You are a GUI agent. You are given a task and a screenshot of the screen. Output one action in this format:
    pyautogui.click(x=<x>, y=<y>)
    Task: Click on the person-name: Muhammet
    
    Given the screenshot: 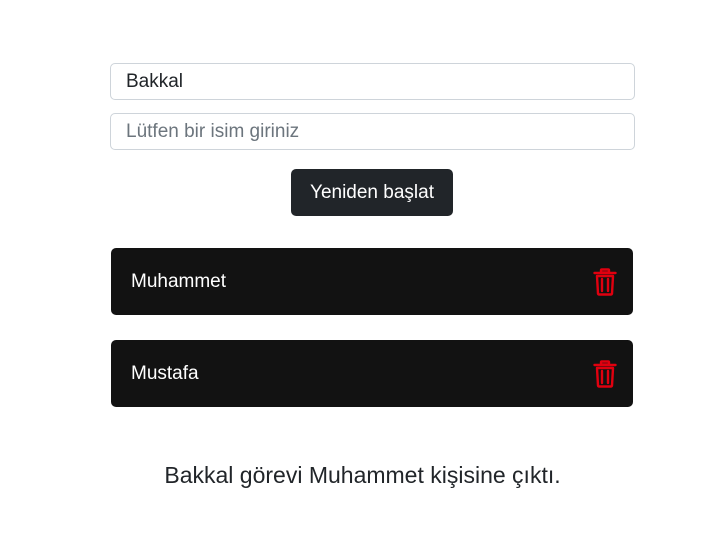 What is the action you would take?
    pyautogui.click(x=179, y=281)
    